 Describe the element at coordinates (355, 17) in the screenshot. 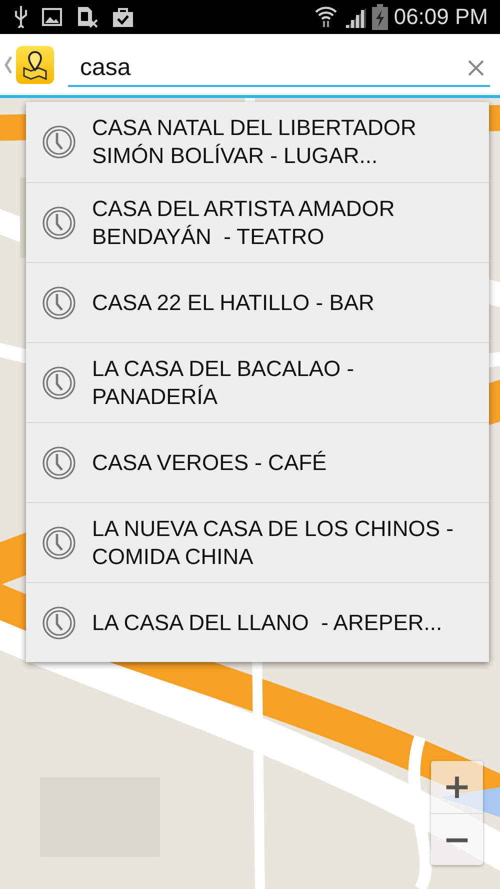

I see `signal-icon` at that location.